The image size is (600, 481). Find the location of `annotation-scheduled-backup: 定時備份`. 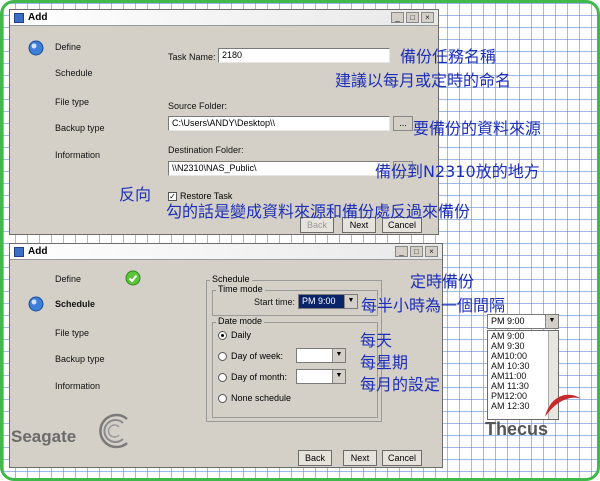

annotation-scheduled-backup: 定時備份 is located at coordinates (442, 281).